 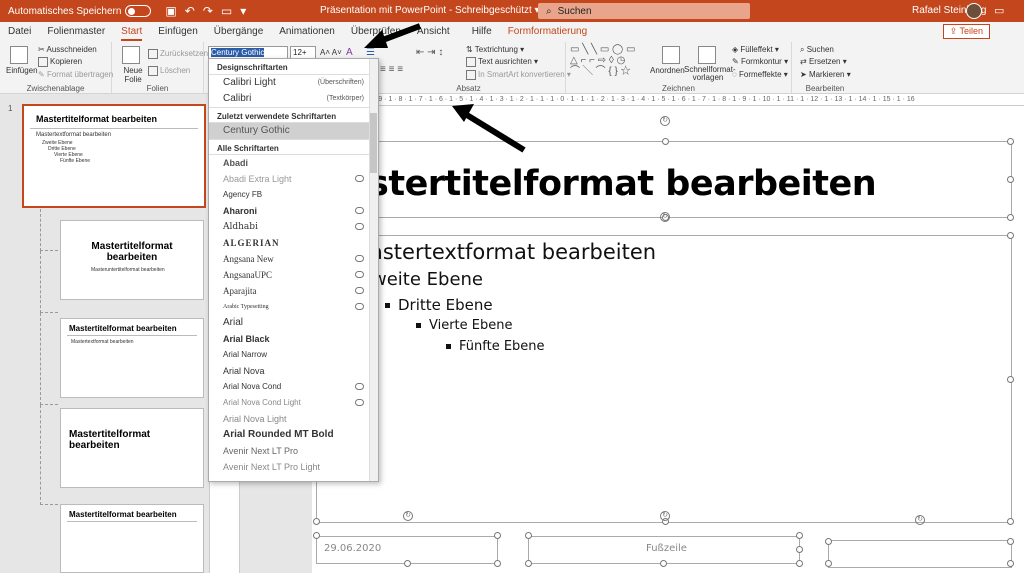 I want to click on font-option: Avenir Next LT Pro, so click(x=293, y=451).